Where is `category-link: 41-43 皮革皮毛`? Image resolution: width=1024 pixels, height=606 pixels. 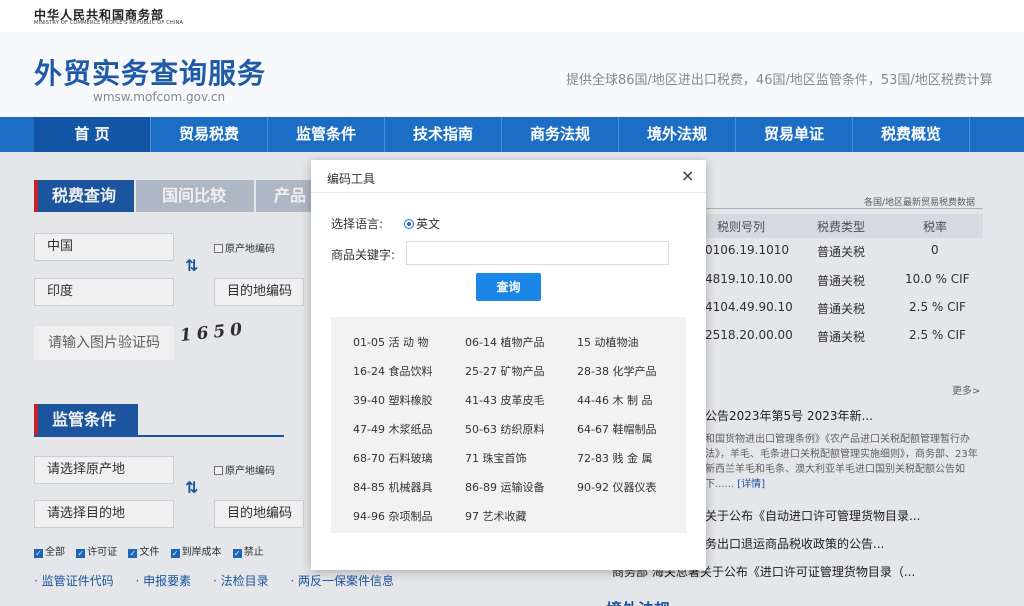 category-link: 41-43 皮革皮毛 is located at coordinates (504, 400).